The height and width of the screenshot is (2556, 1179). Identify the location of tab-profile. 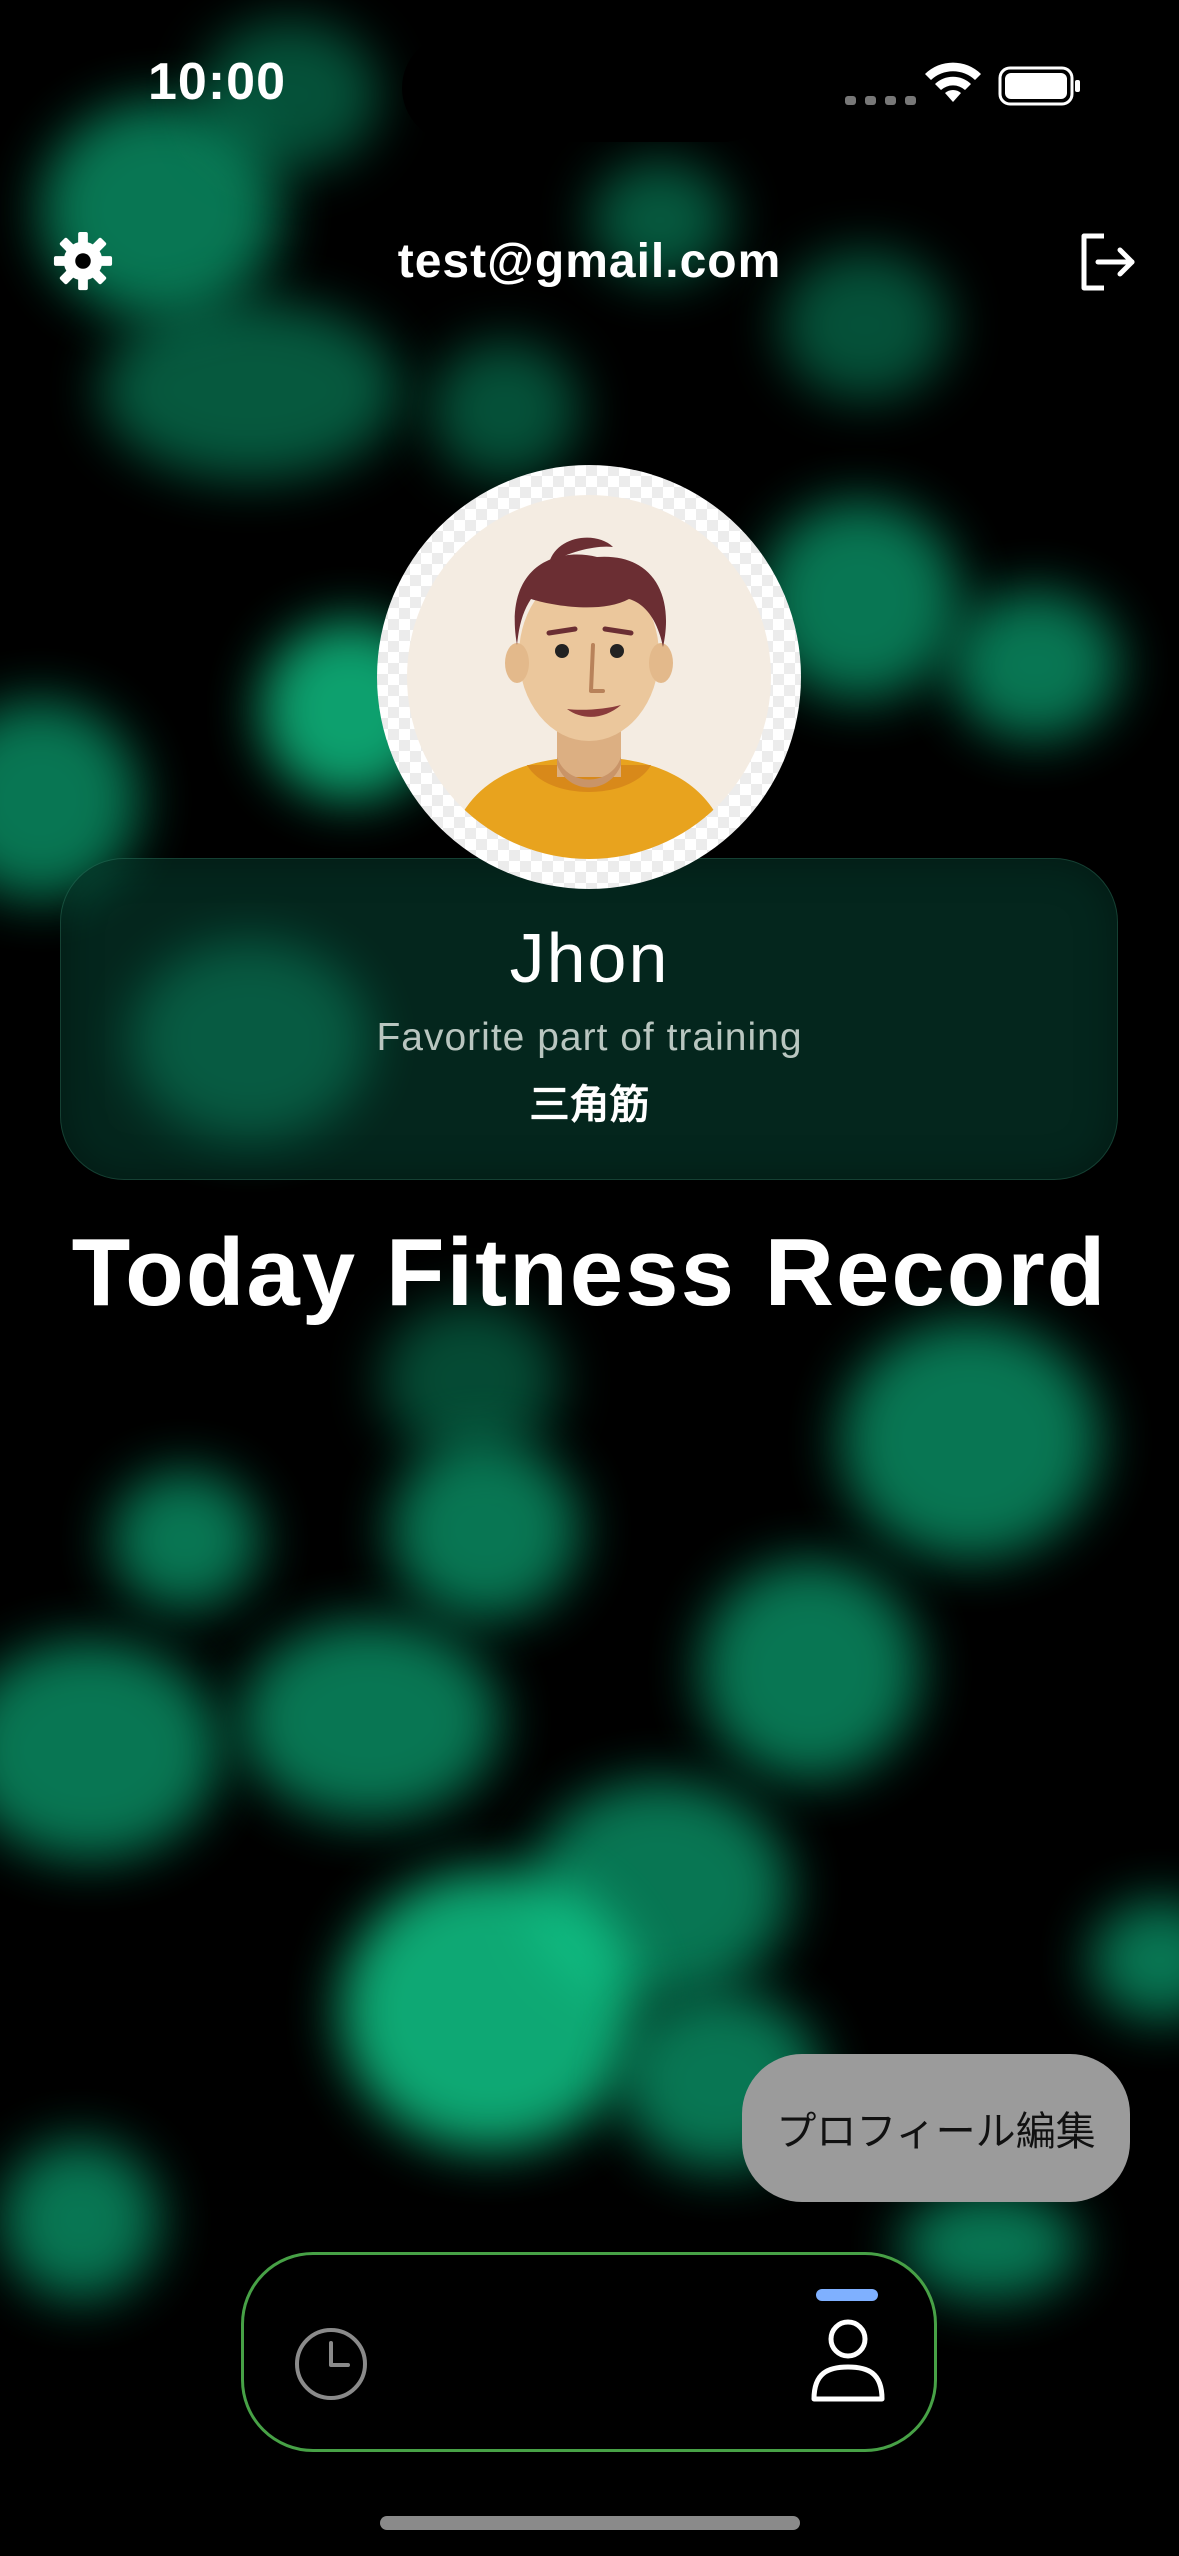
(848, 2349).